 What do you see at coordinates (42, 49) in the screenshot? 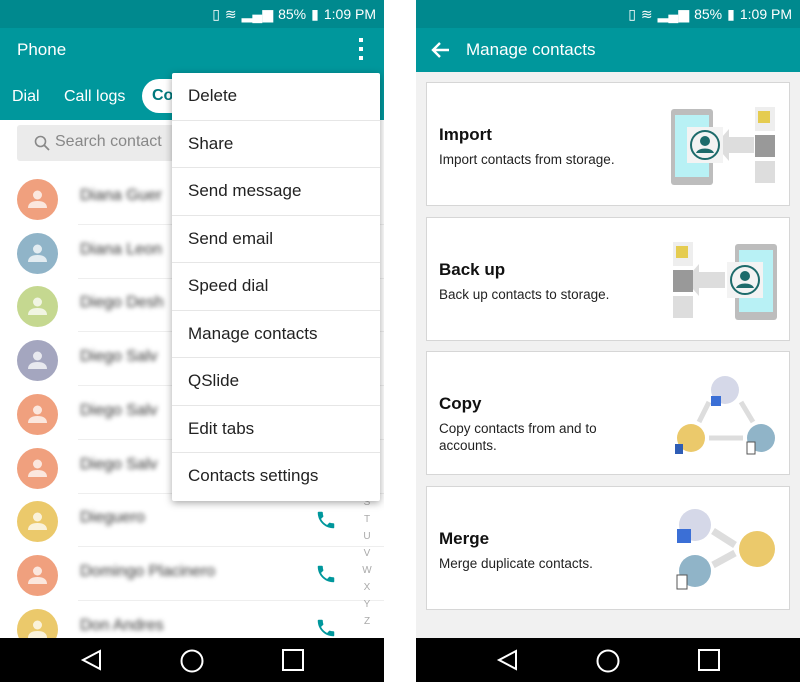
I see `app-title: Phone` at bounding box center [42, 49].